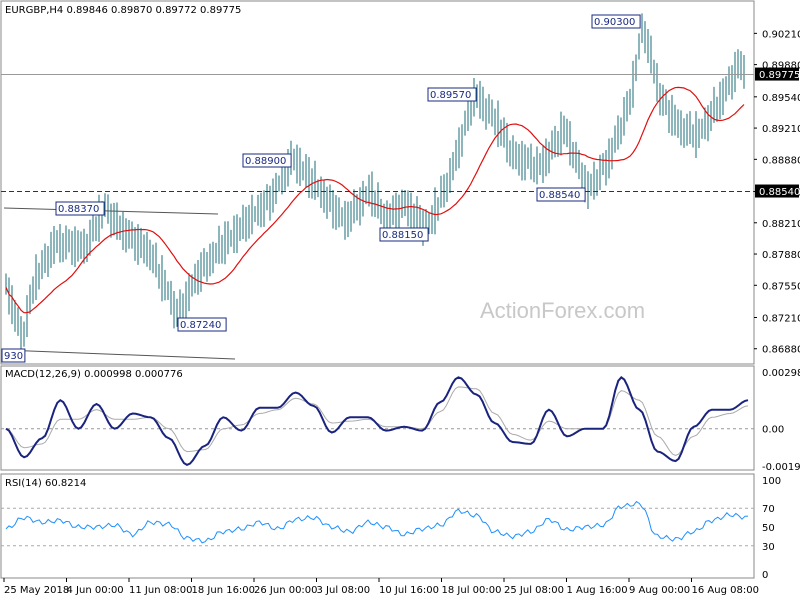 The width and height of the screenshot is (800, 604). What do you see at coordinates (768, 528) in the screenshot?
I see `rsi-axis-label: 50` at bounding box center [768, 528].